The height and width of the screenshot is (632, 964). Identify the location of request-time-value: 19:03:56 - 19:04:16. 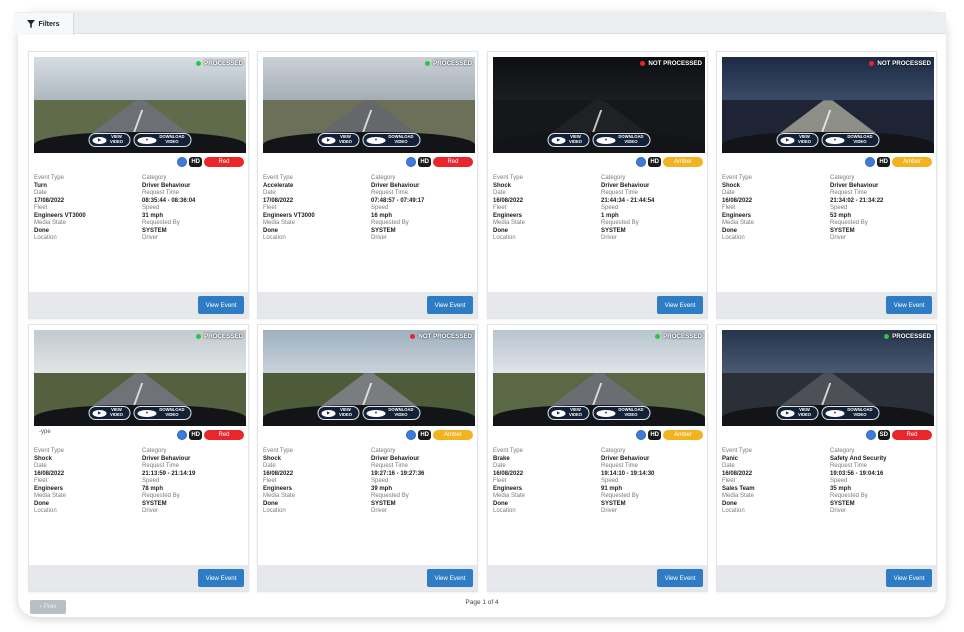
(857, 473).